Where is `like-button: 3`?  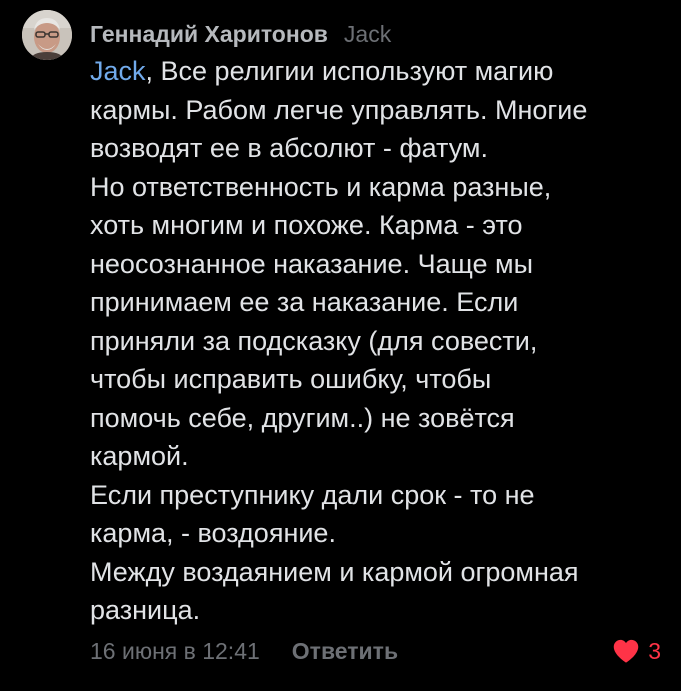
like-button: 3 is located at coordinates (636, 651).